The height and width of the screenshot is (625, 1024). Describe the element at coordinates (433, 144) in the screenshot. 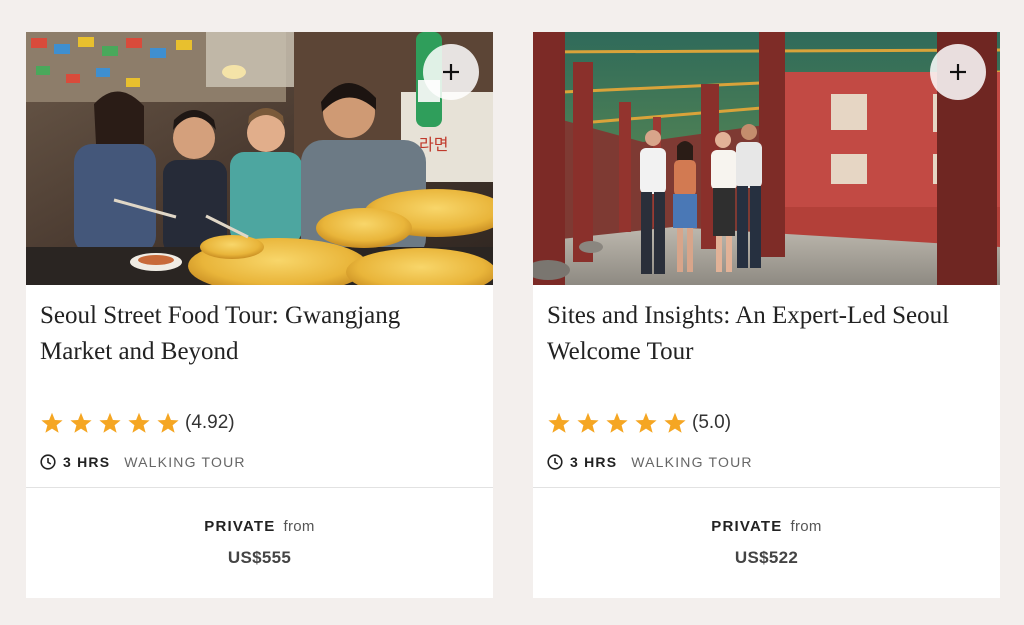

I see `svg-text: 라면` at that location.